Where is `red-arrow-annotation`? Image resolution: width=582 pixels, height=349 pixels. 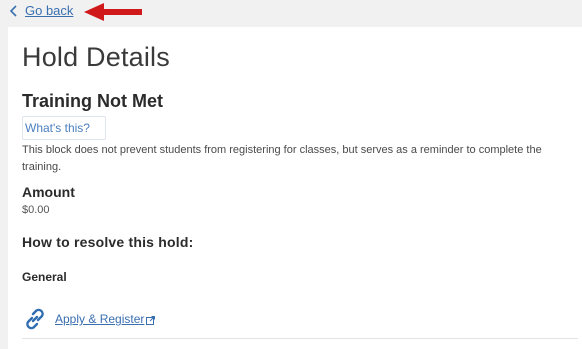
red-arrow-annotation is located at coordinates (113, 12).